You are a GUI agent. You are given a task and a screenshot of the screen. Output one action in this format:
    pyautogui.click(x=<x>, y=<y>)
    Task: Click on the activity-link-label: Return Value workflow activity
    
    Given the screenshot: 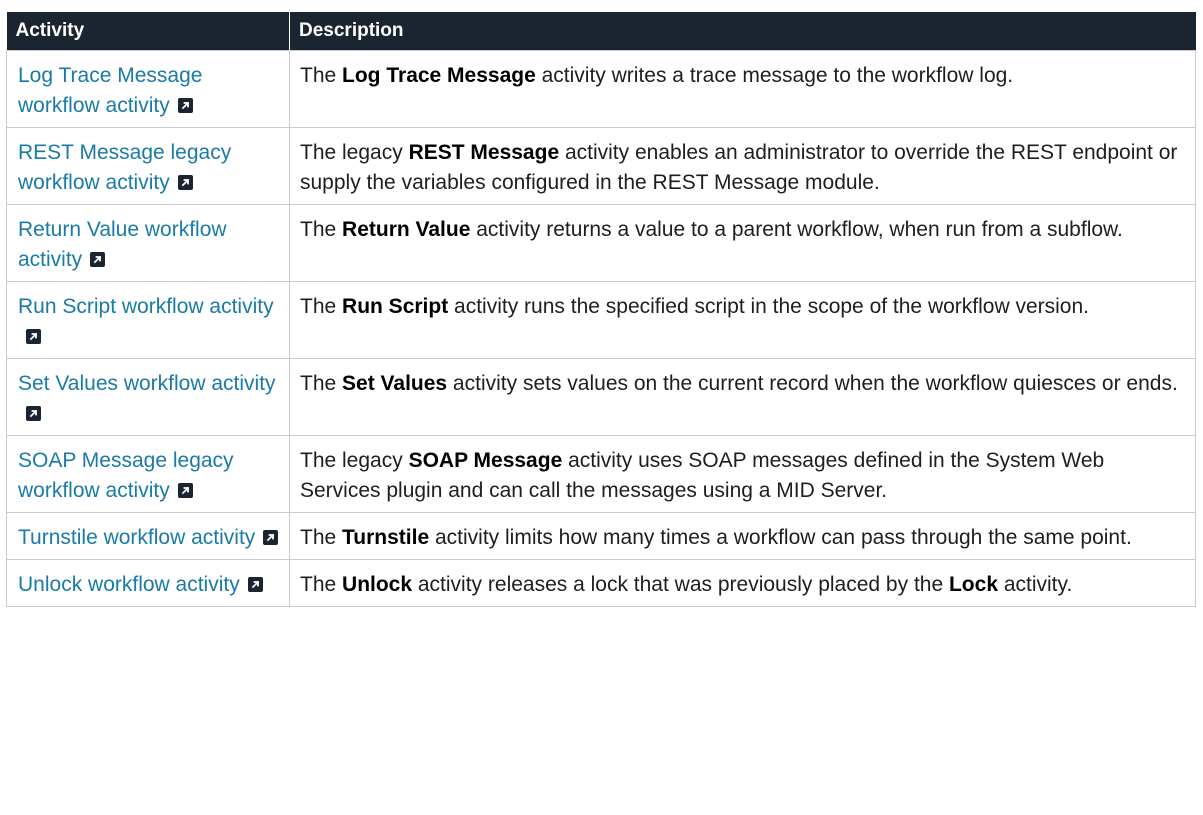 What is the action you would take?
    pyautogui.click(x=122, y=244)
    